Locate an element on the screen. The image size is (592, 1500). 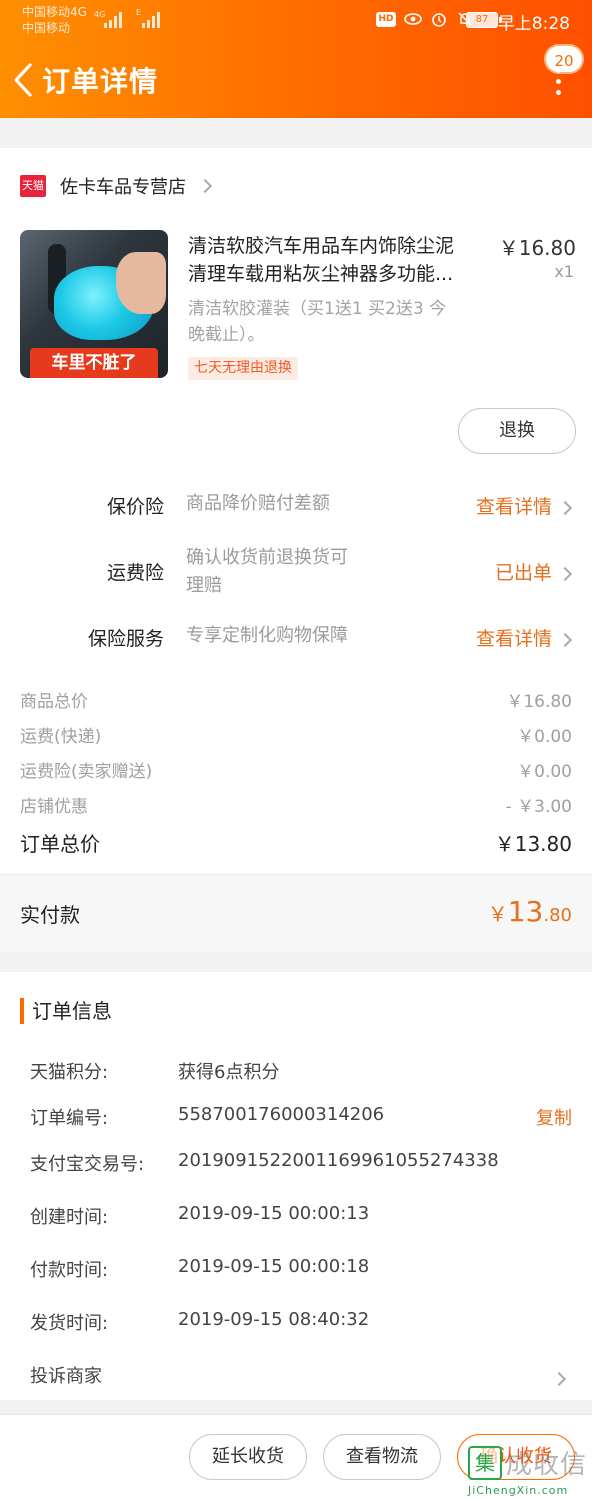
fee-value: ￥16.80 is located at coordinates (539, 702).